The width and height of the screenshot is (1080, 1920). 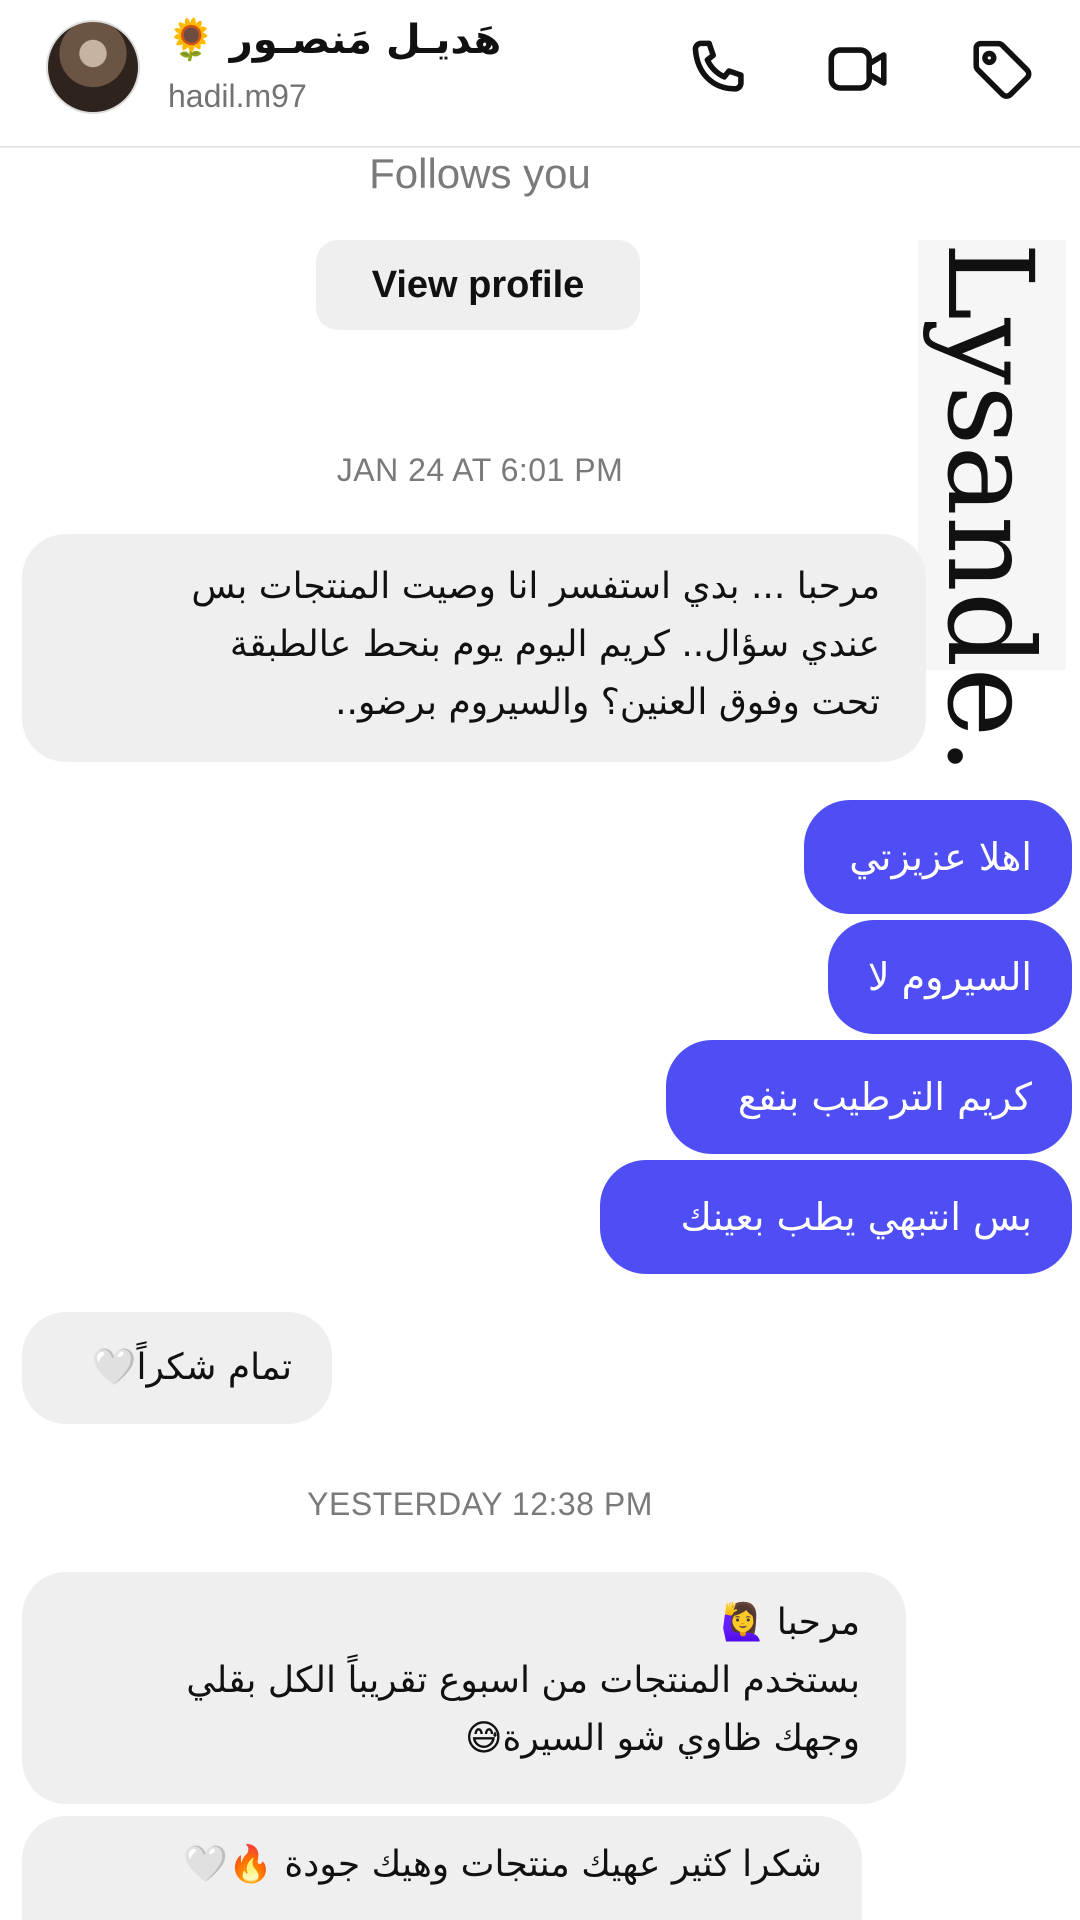 I want to click on message-line: وجهك ظاوي شو السيرة😅, so click(x=662, y=1738).